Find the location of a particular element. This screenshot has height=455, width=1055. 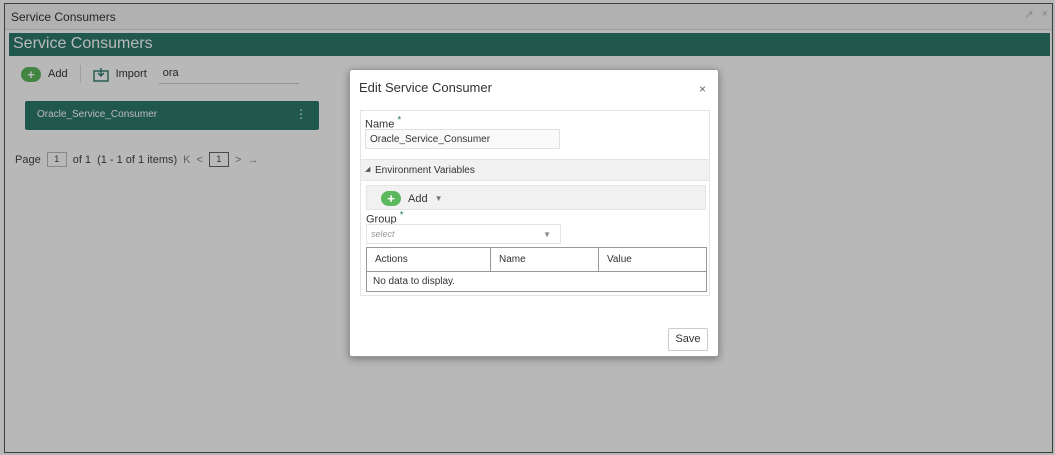

table-header-row: Actions Name Value is located at coordinates (536, 259).